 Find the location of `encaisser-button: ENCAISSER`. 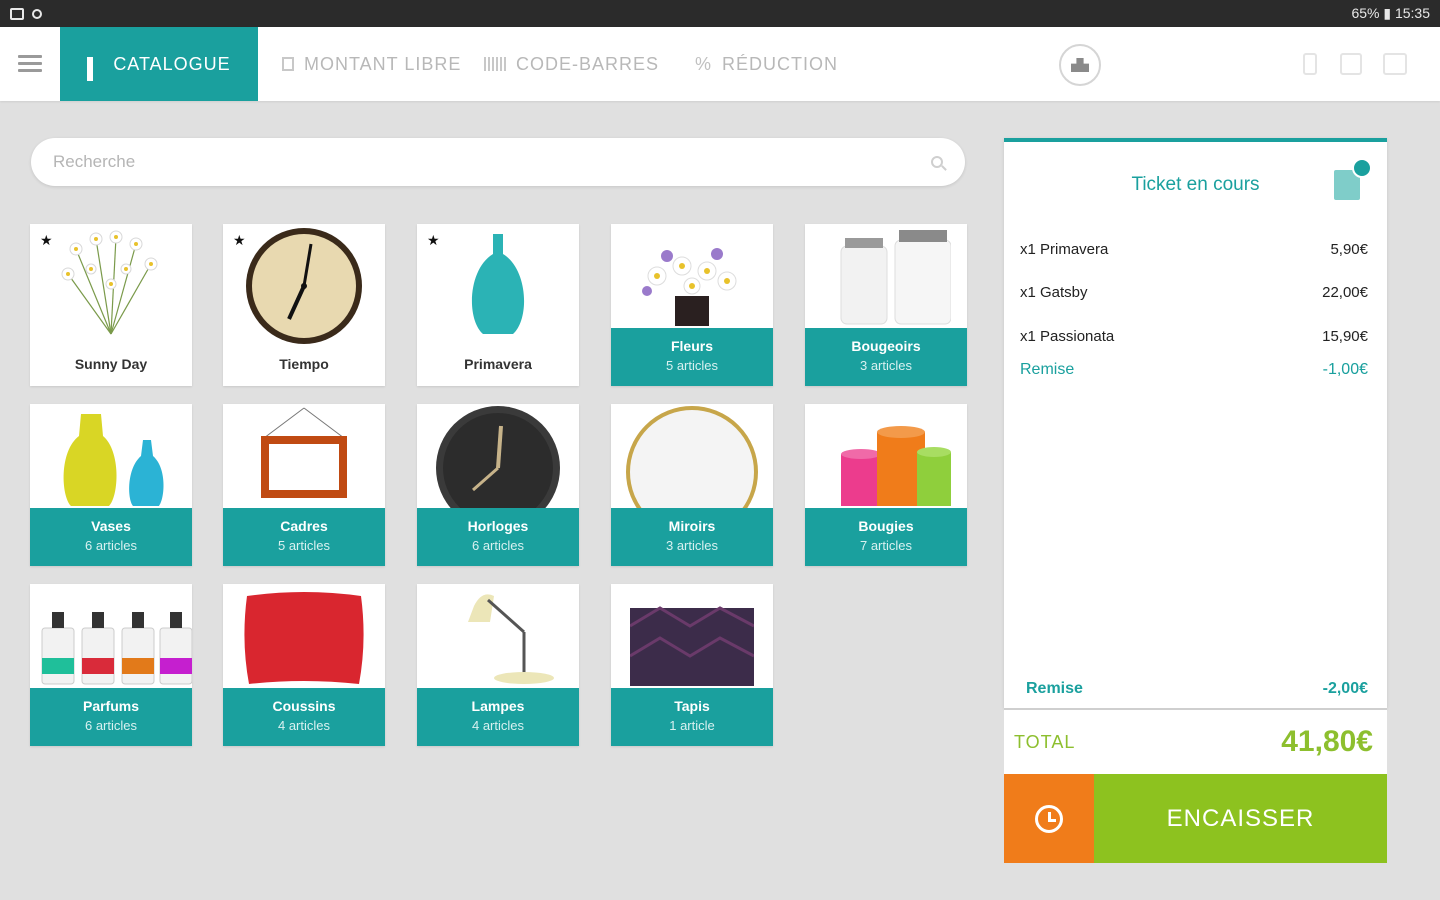

encaisser-button: ENCAISSER is located at coordinates (1240, 818).